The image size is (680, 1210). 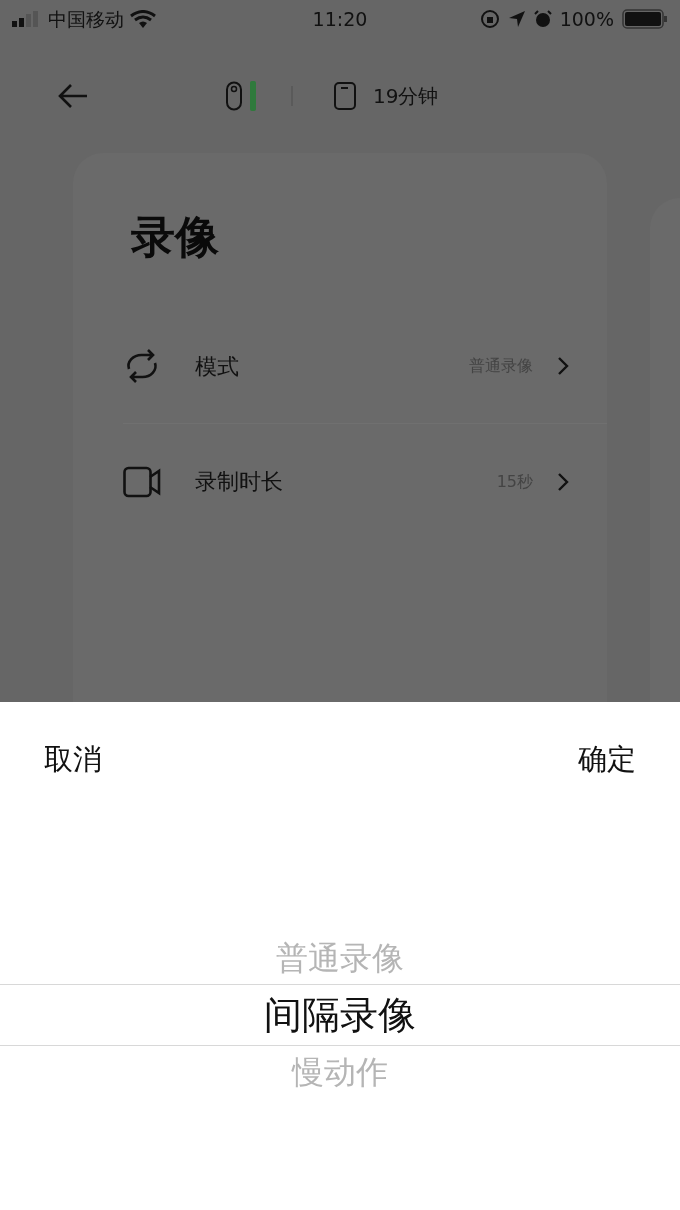 What do you see at coordinates (217, 366) in the screenshot?
I see `setting-label: 模式` at bounding box center [217, 366].